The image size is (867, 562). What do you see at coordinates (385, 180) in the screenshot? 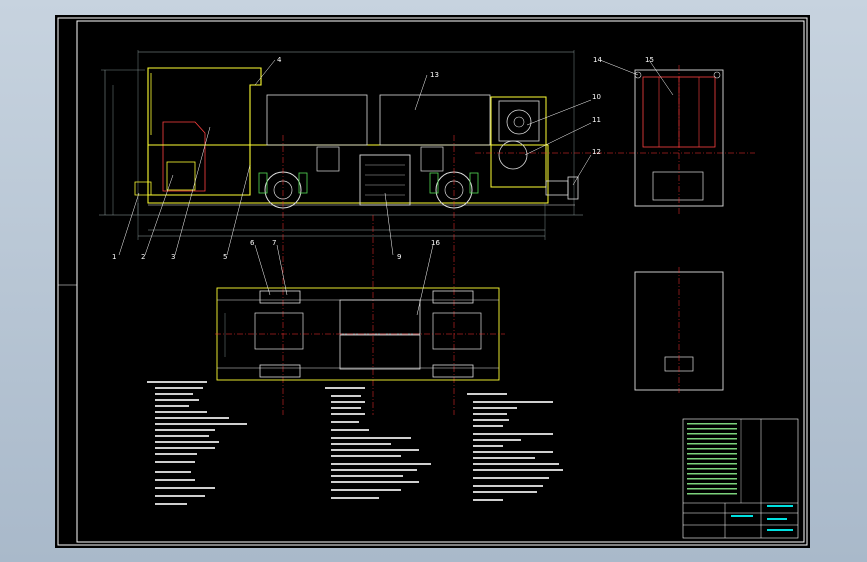
I see `traction-motor` at bounding box center [385, 180].